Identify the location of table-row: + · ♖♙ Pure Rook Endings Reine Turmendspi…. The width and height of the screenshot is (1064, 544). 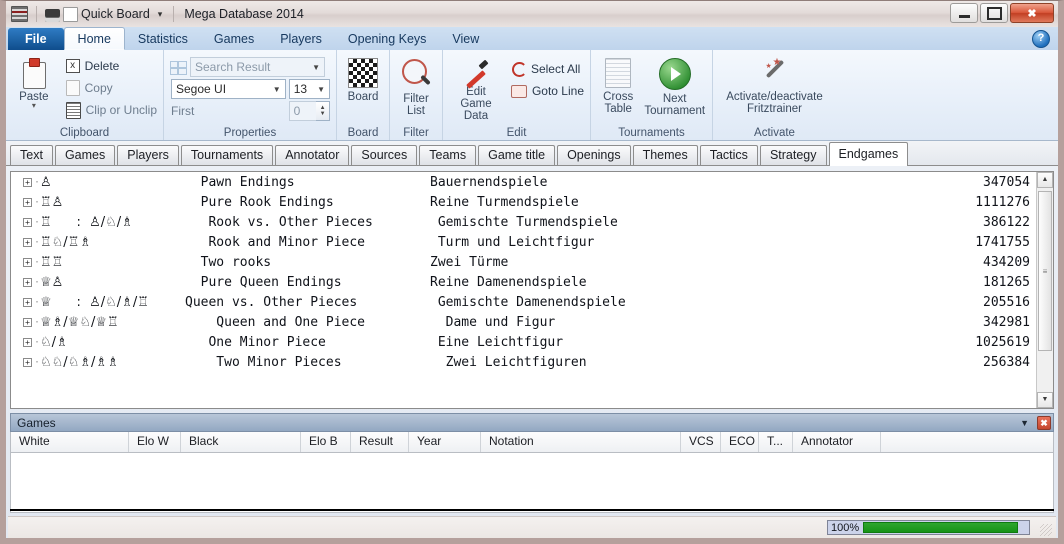
(523, 202).